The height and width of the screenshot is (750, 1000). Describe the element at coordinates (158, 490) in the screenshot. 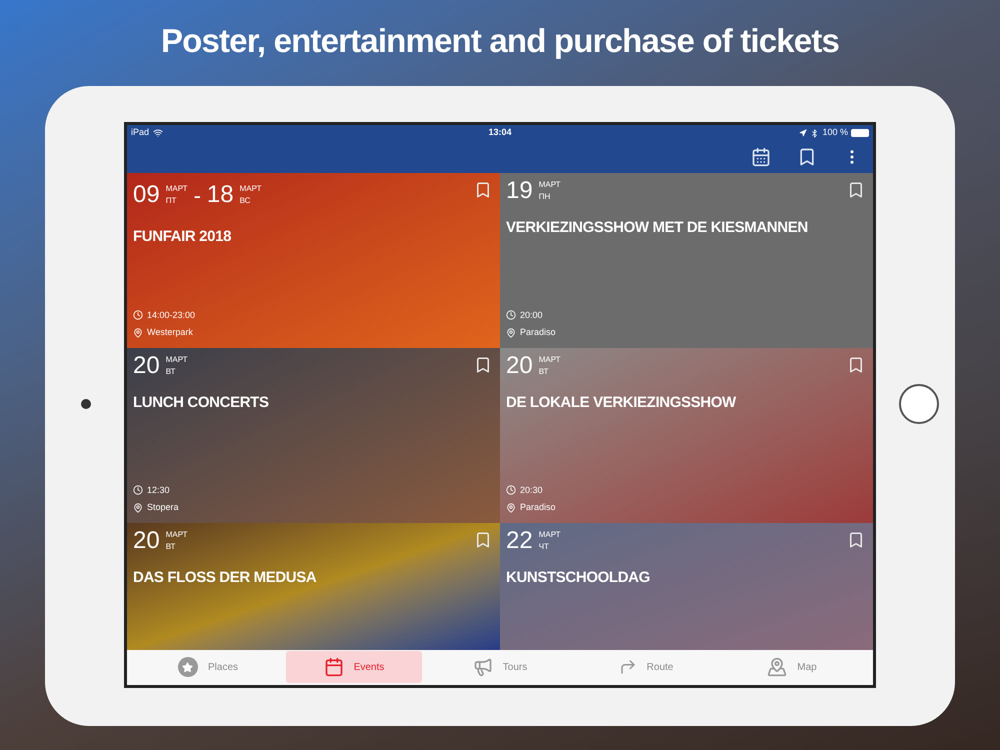

I see `event-time: 12:30` at that location.